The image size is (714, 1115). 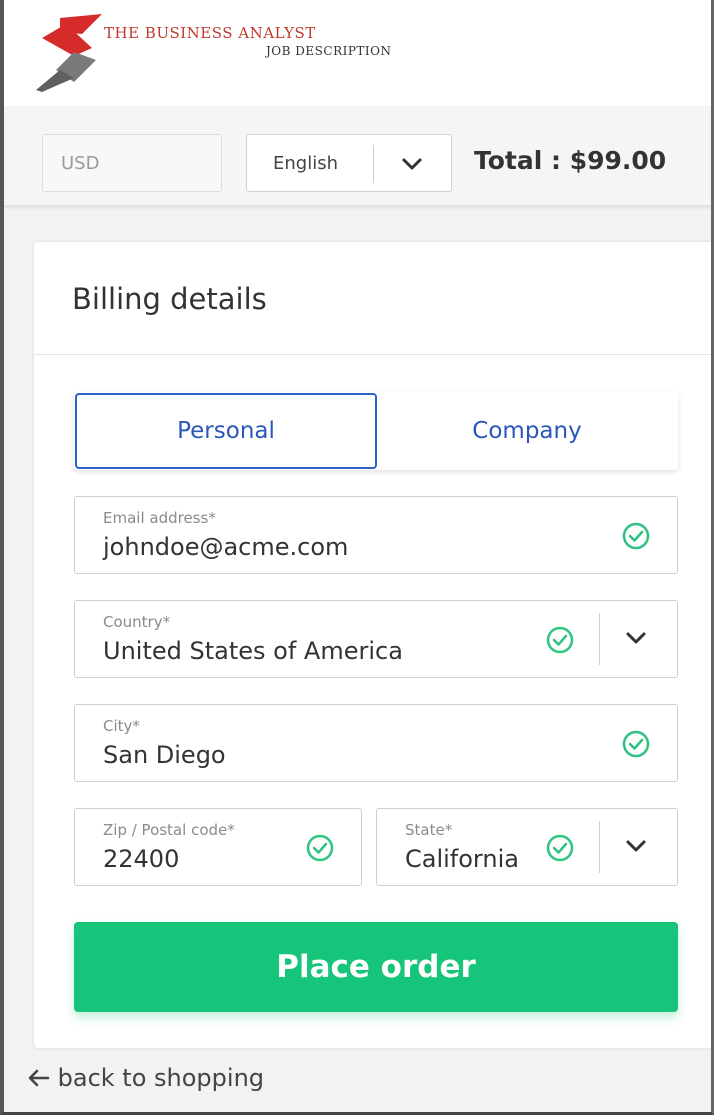 What do you see at coordinates (39, 1078) in the screenshot?
I see `arrow-left-icon` at bounding box center [39, 1078].